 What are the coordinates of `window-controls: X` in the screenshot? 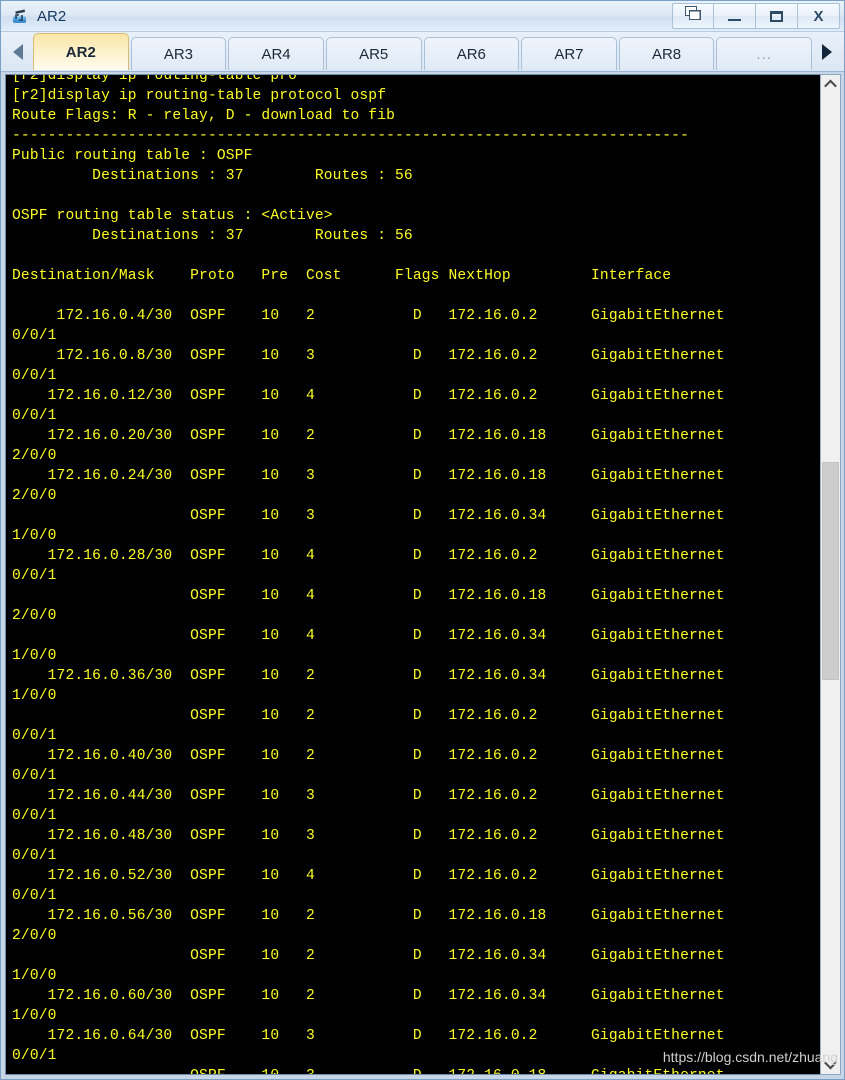 It's located at (756, 16).